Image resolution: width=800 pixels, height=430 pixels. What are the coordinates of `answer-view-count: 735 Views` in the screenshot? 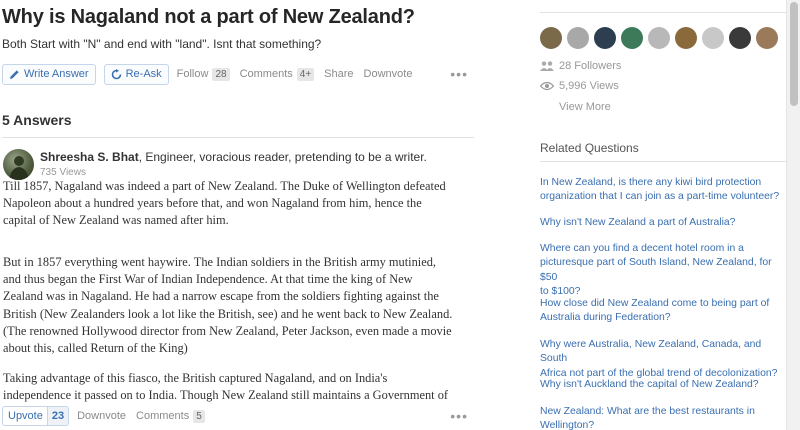 It's located at (63, 172).